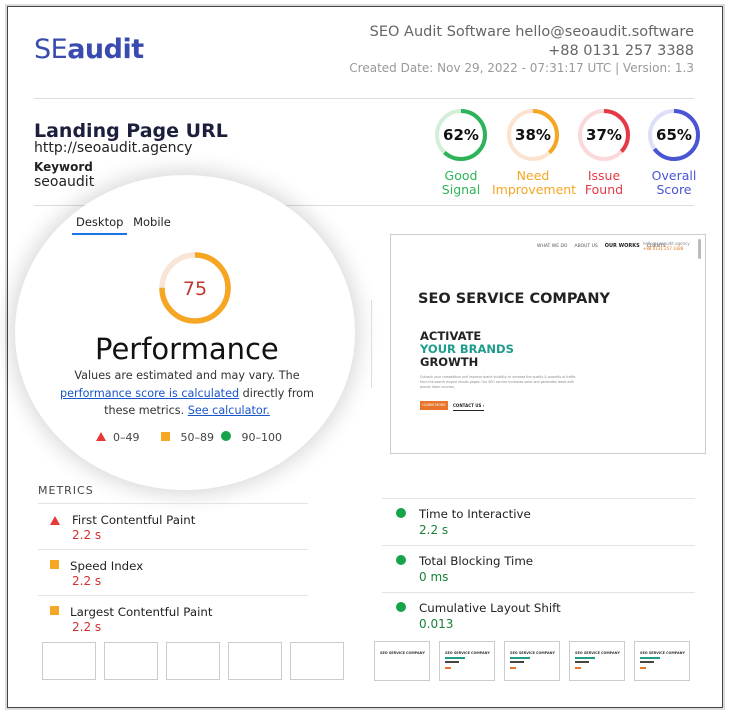  I want to click on keyword-value: seoaudit, so click(64, 182).